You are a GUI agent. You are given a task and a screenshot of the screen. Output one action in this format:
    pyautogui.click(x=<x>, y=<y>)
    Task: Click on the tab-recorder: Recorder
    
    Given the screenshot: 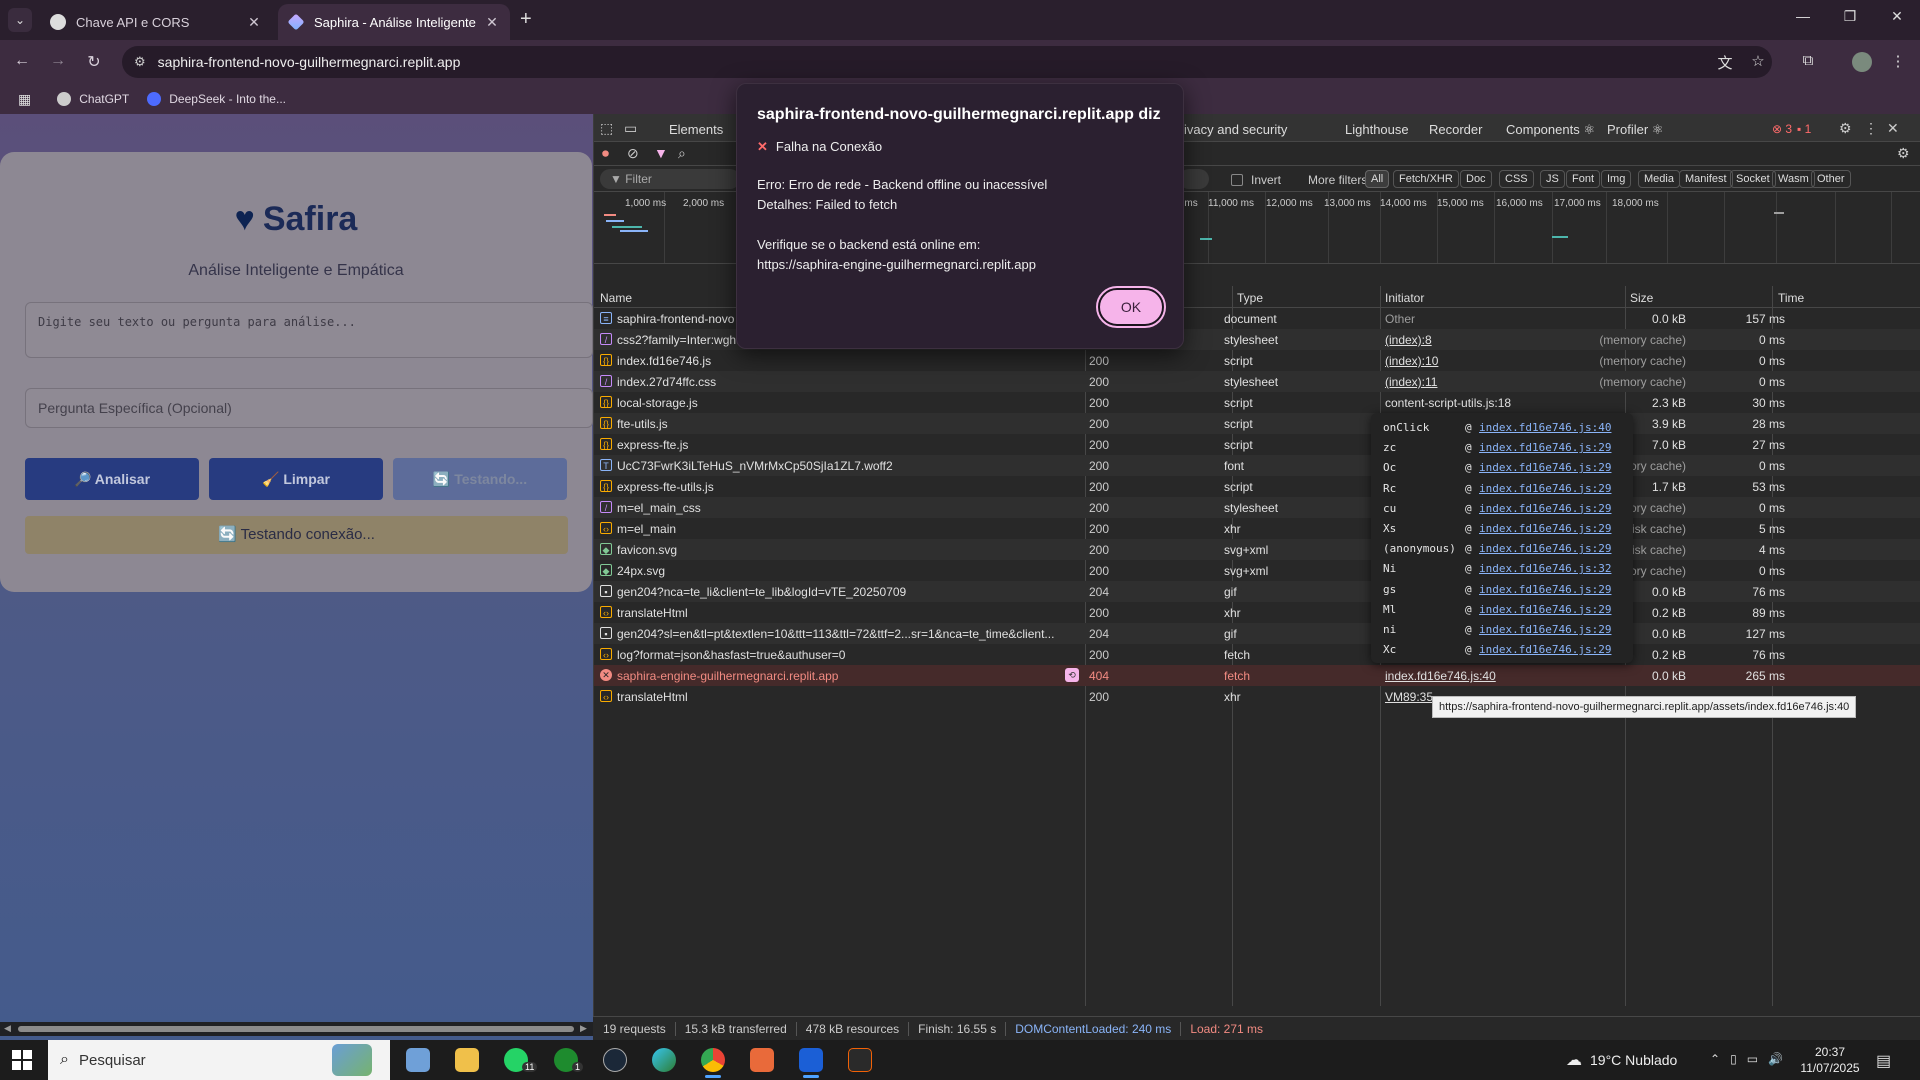 What is the action you would take?
    pyautogui.click(x=1455, y=129)
    